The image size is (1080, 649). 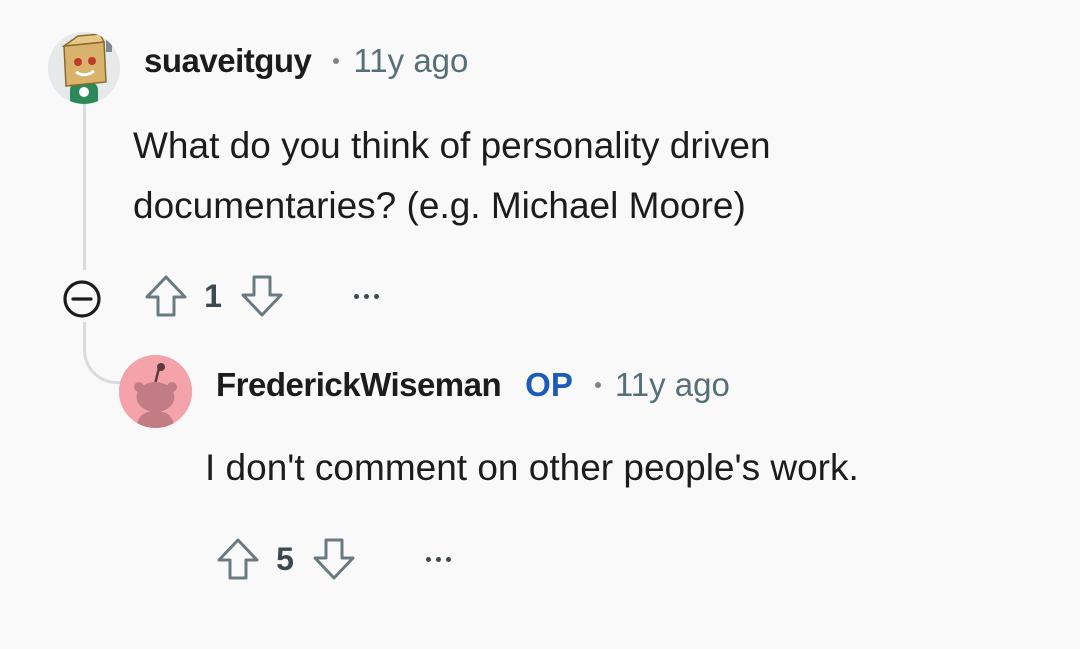 I want to click on comment-action-bar: 1, so click(x=266, y=296).